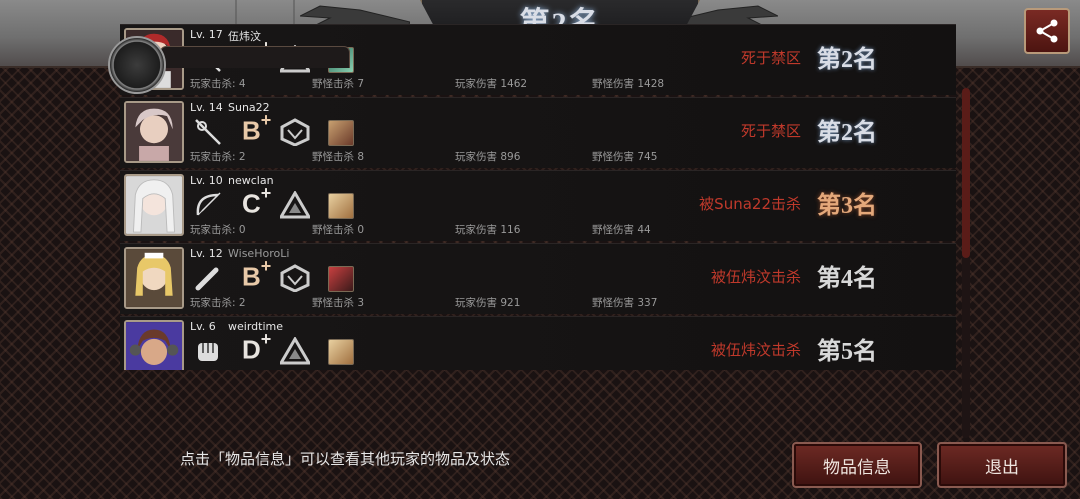 Image resolution: width=1080 pixels, height=499 pixels. What do you see at coordinates (255, 57) in the screenshot?
I see `emblem-tab` at bounding box center [255, 57].